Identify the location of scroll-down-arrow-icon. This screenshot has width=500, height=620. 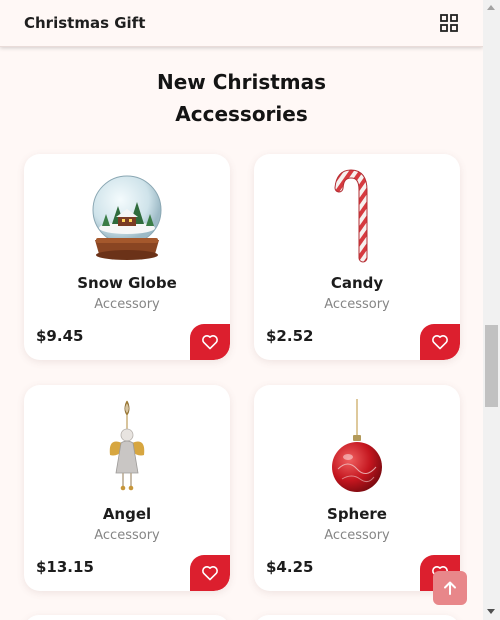
(491, 611).